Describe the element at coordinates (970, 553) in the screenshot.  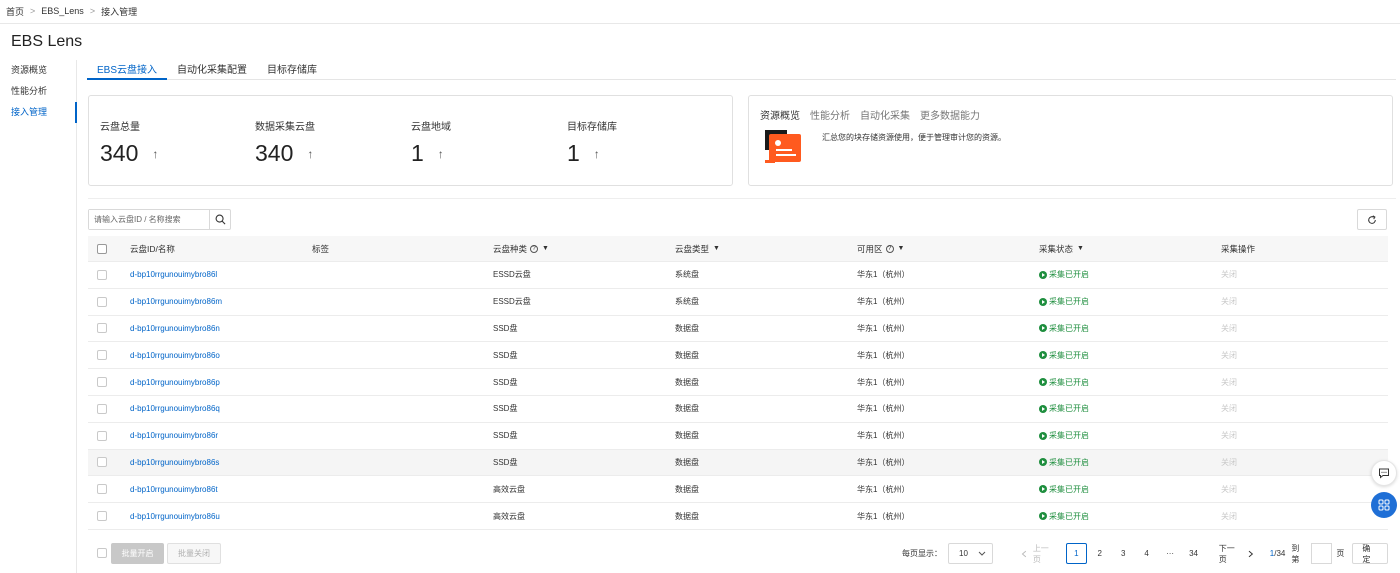
I see `page-size-select: 10` at that location.